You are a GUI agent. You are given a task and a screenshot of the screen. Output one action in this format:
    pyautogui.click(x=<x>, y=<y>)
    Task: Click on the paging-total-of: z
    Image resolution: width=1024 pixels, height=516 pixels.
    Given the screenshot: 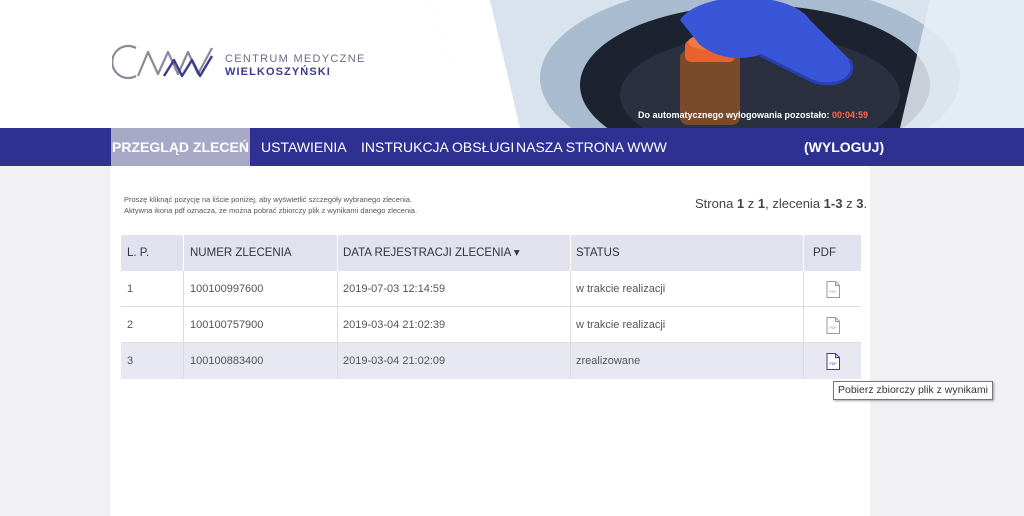 What is the action you would take?
    pyautogui.click(x=849, y=203)
    